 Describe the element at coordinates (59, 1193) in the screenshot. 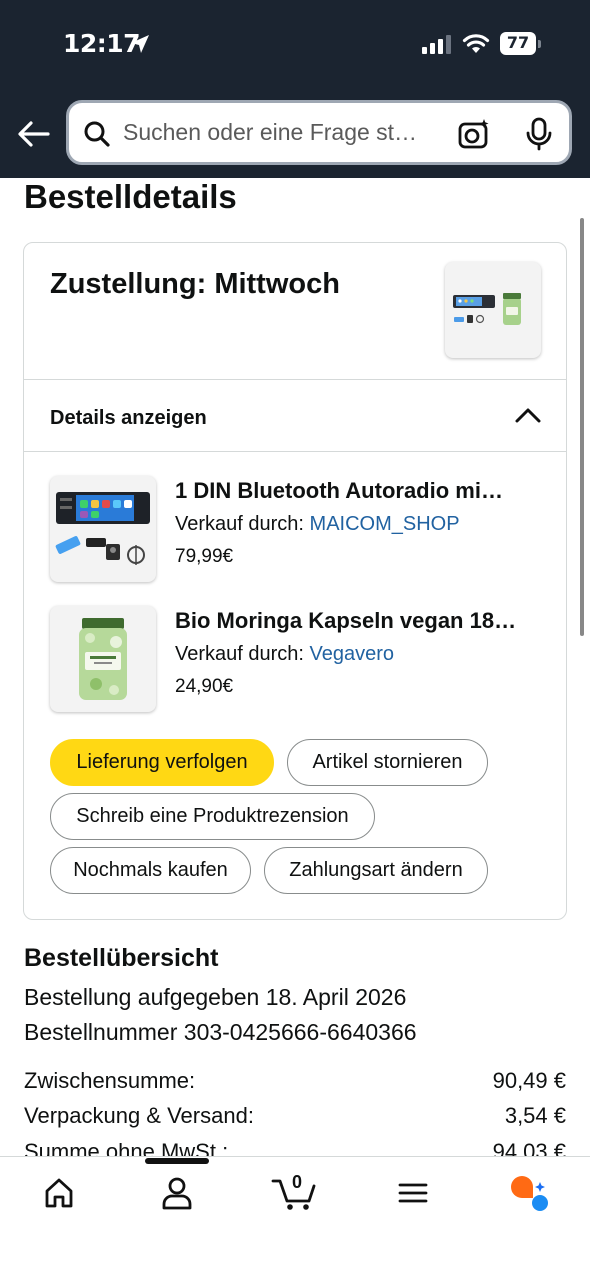

I see `home-icon` at that location.